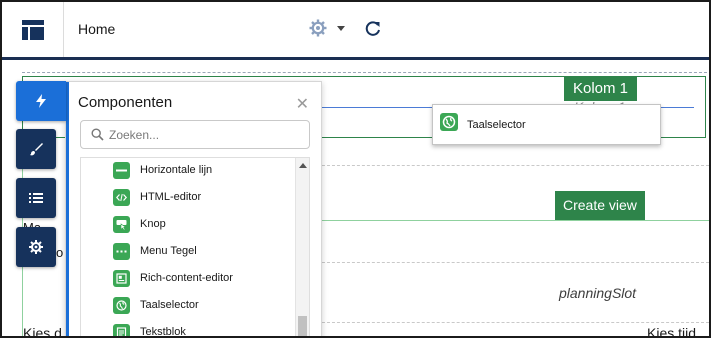 The height and width of the screenshot is (338, 711). What do you see at coordinates (125, 102) in the screenshot?
I see `panel-title: Componenten` at bounding box center [125, 102].